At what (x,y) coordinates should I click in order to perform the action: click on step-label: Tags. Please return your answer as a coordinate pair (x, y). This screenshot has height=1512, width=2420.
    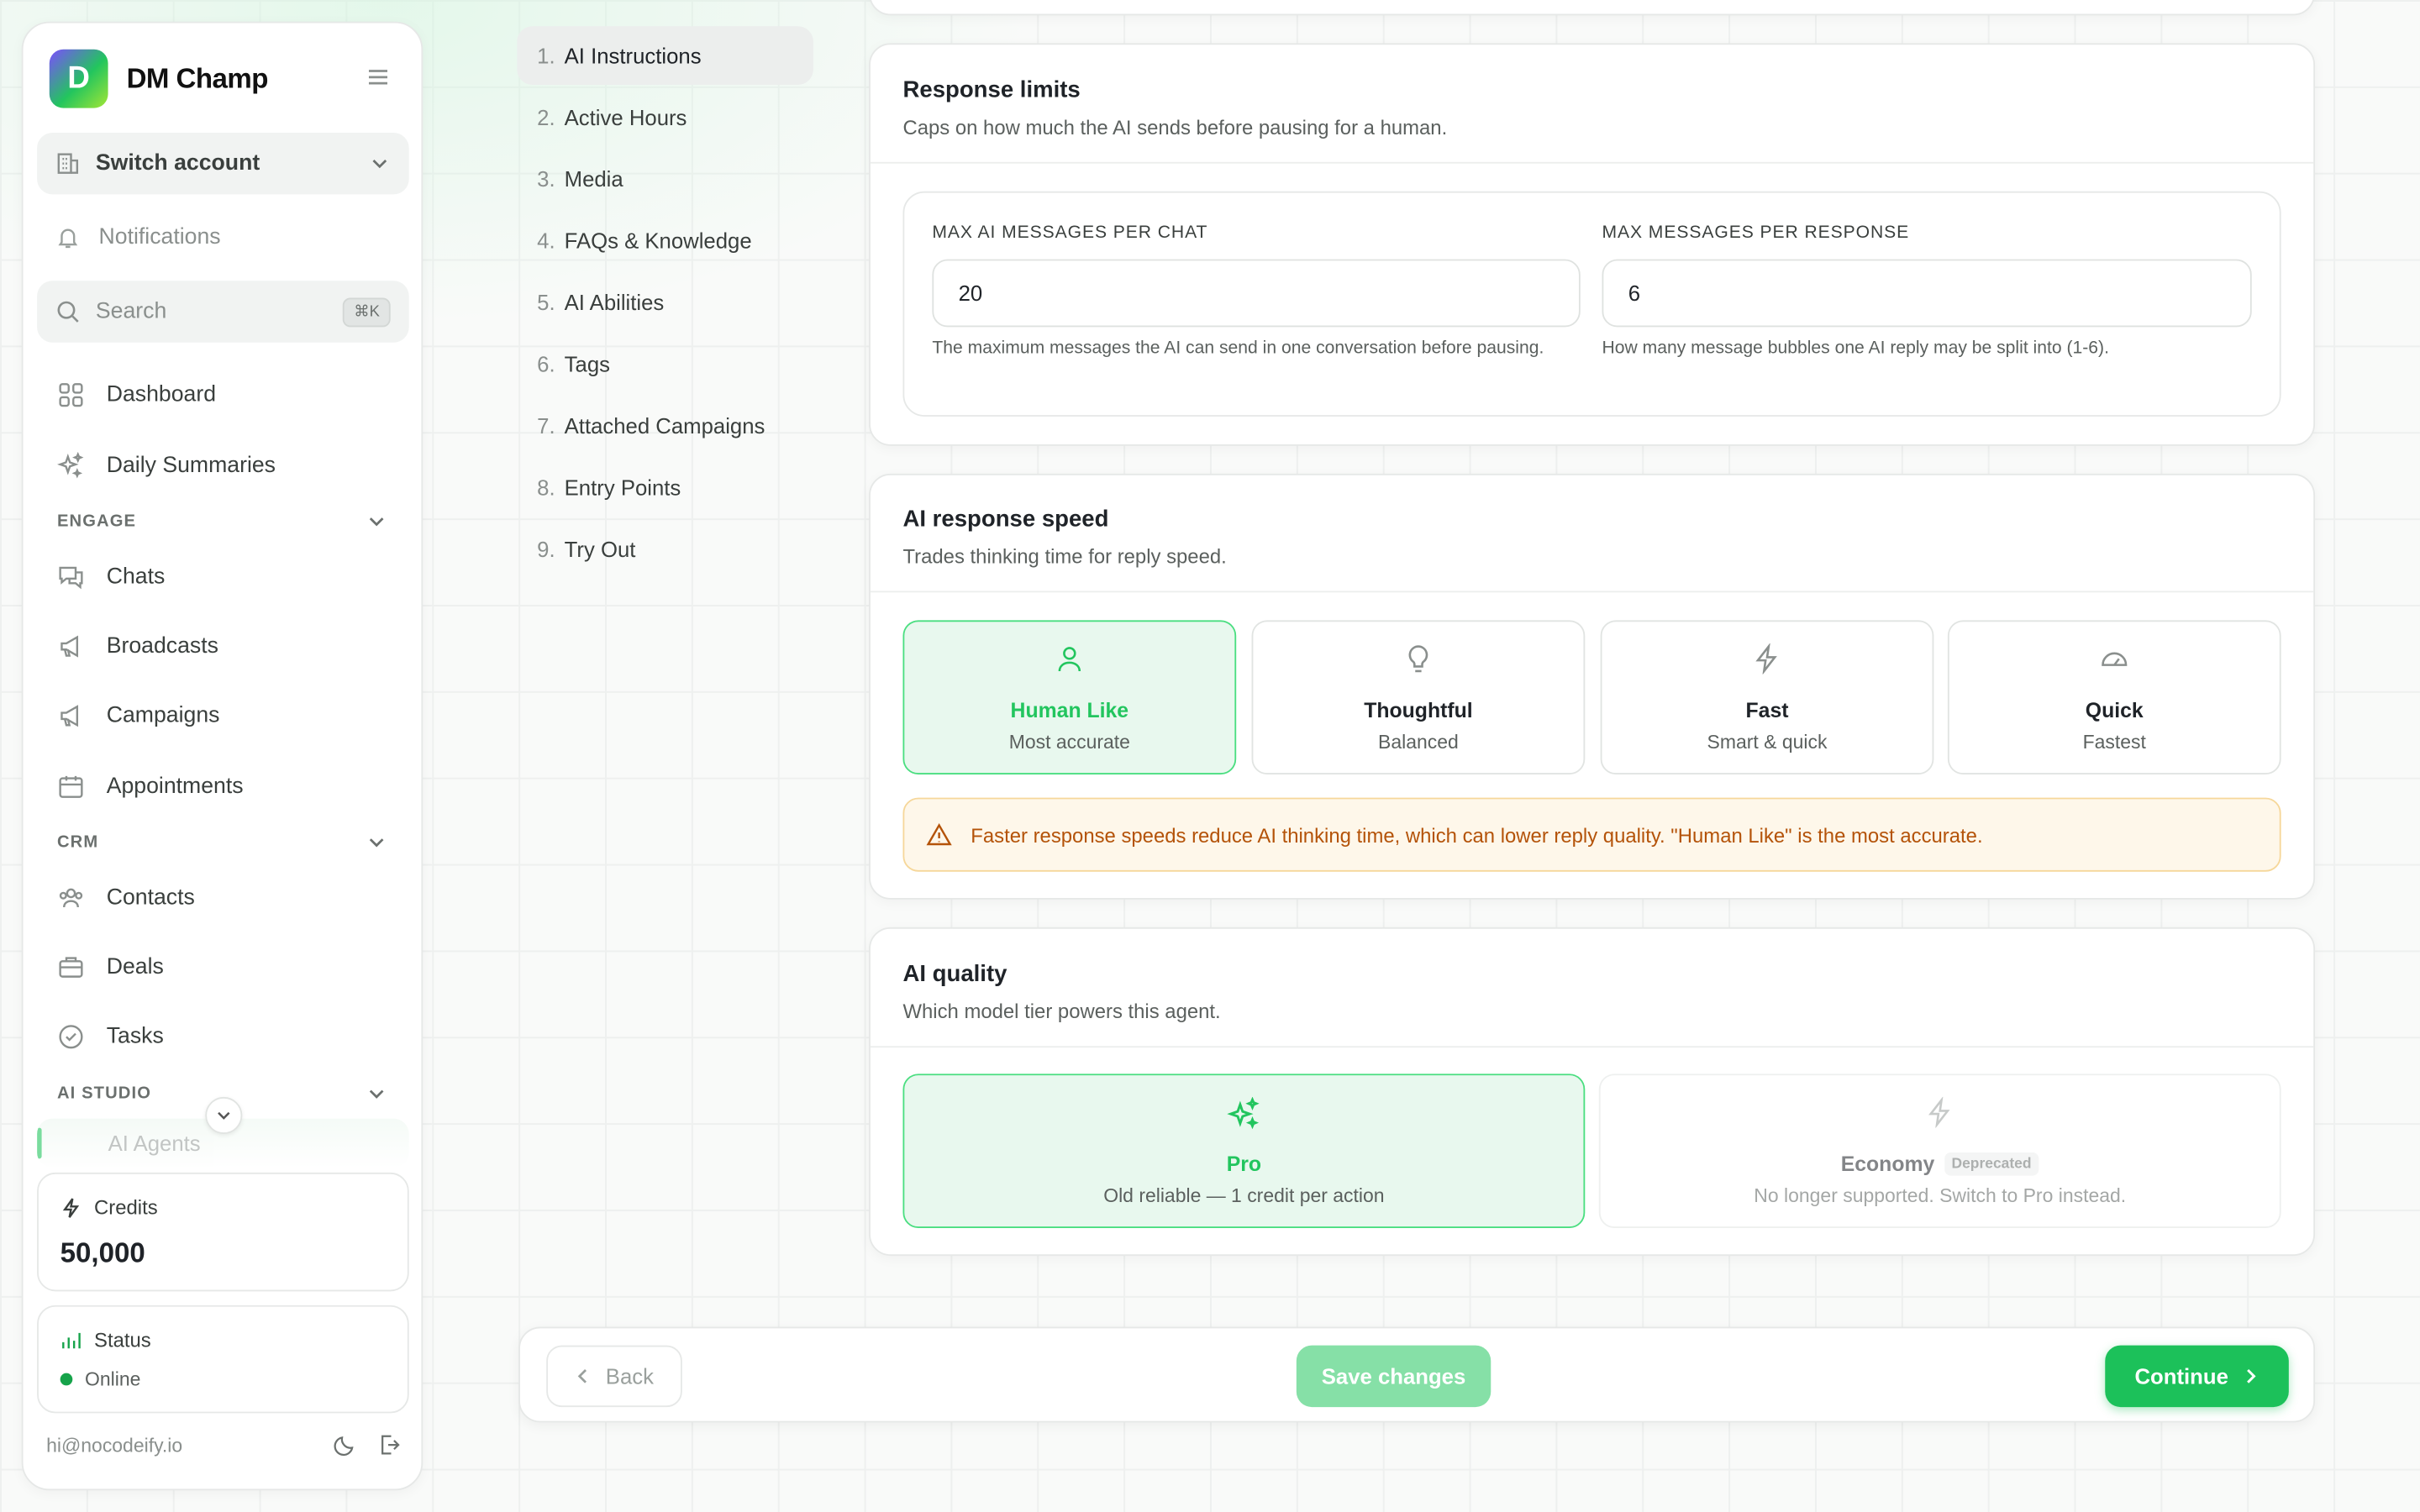
    Looking at the image, I should click on (587, 364).